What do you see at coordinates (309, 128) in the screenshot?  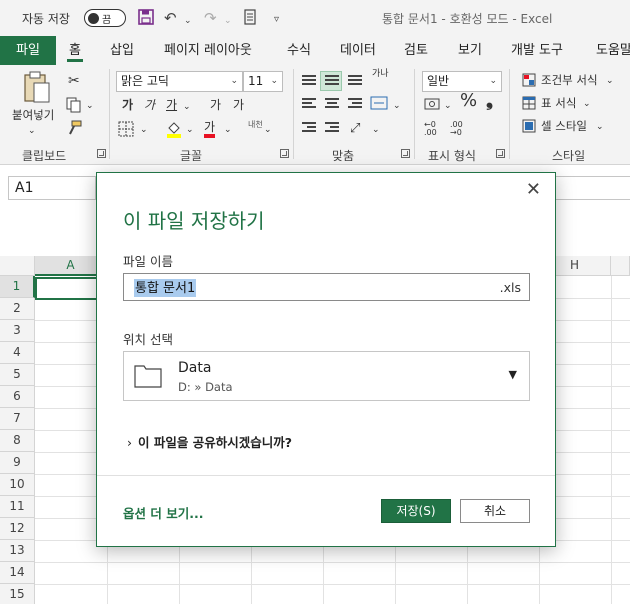 I see `decrease-indent-icon` at bounding box center [309, 128].